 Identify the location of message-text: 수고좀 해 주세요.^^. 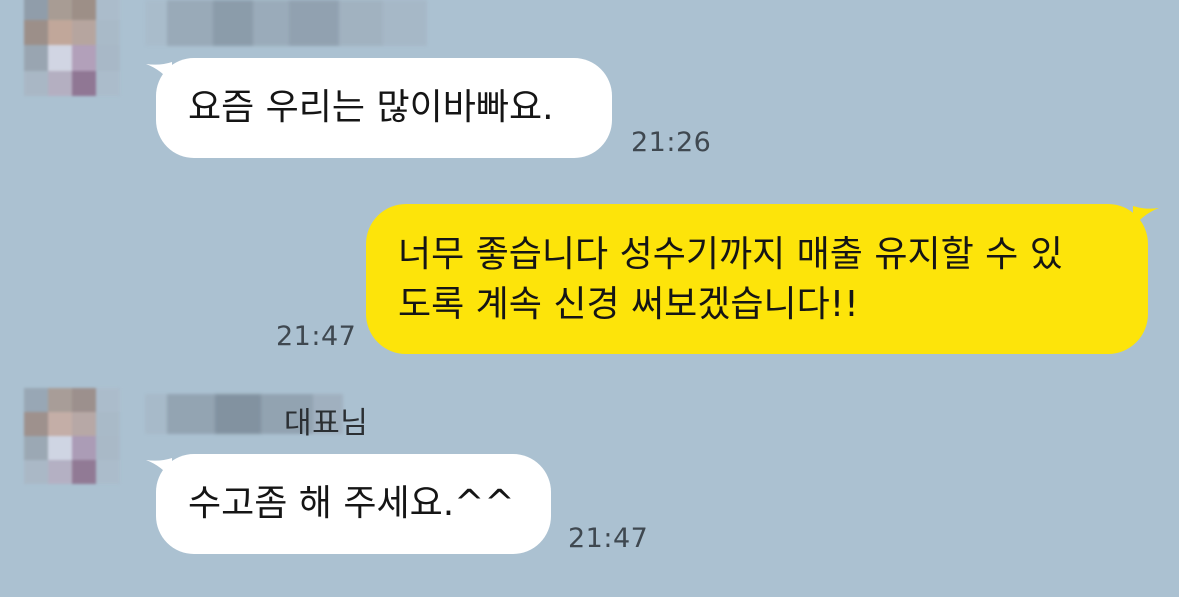
(351, 503).